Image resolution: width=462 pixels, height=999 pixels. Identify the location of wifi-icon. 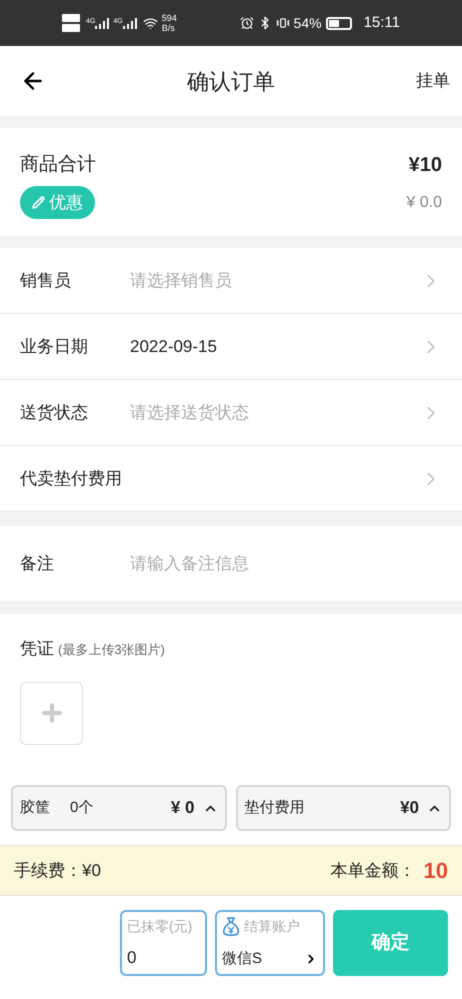
(150, 23).